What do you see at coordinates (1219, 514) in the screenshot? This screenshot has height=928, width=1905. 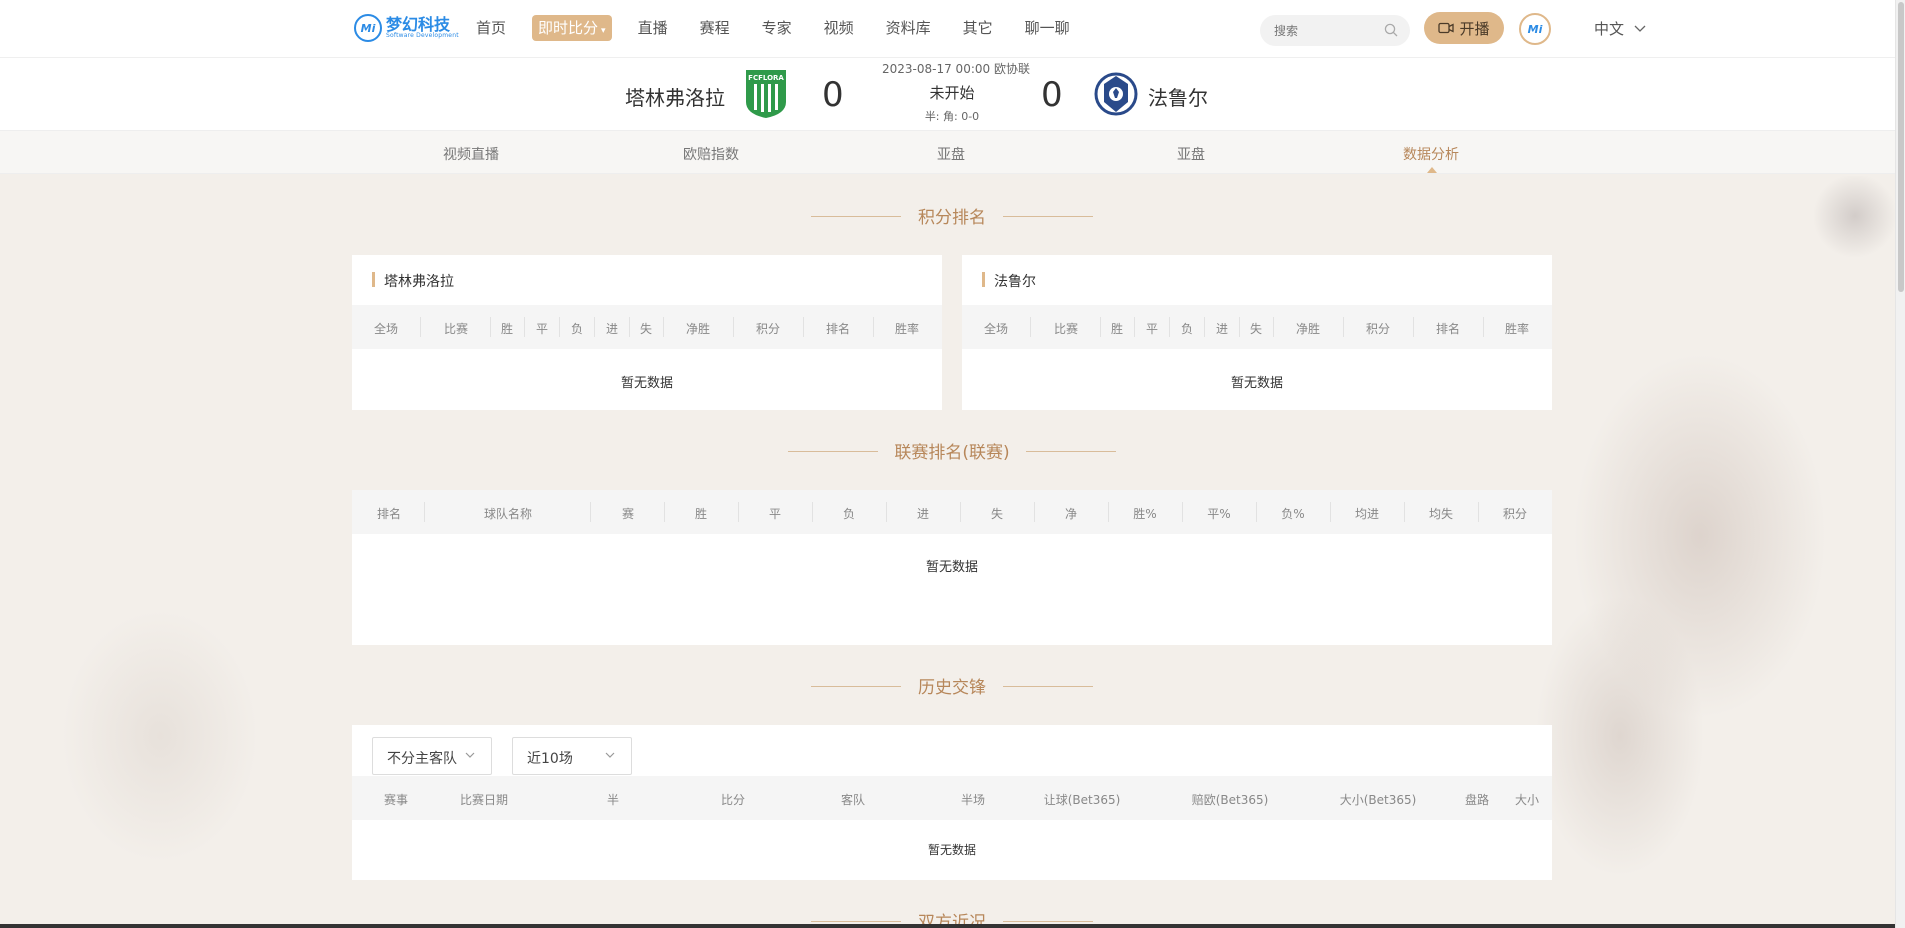 I see `col-draw-pct: 平%` at bounding box center [1219, 514].